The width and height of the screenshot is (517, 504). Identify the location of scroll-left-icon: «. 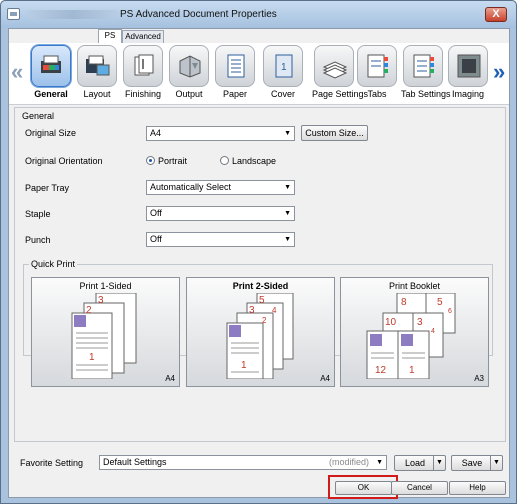
(17, 72).